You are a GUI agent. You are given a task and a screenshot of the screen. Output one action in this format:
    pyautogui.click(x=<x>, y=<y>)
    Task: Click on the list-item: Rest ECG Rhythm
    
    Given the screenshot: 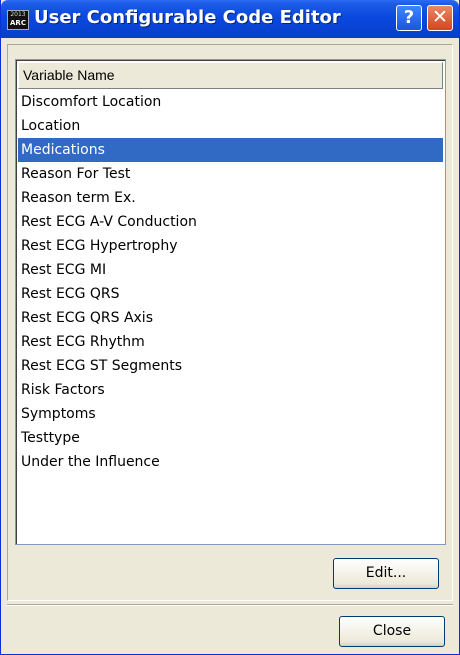 What is the action you would take?
    pyautogui.click(x=230, y=342)
    